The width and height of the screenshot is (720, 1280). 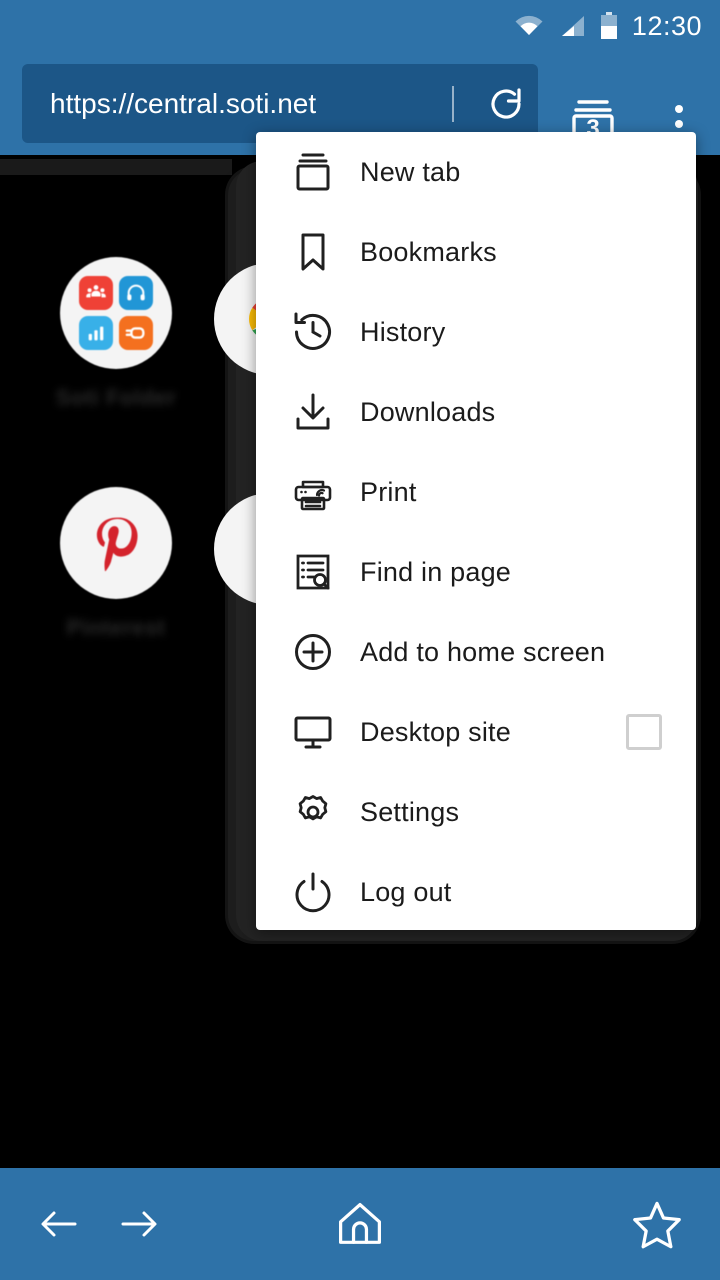 What do you see at coordinates (410, 171) in the screenshot?
I see `menu-label-new-tab: New tab` at bounding box center [410, 171].